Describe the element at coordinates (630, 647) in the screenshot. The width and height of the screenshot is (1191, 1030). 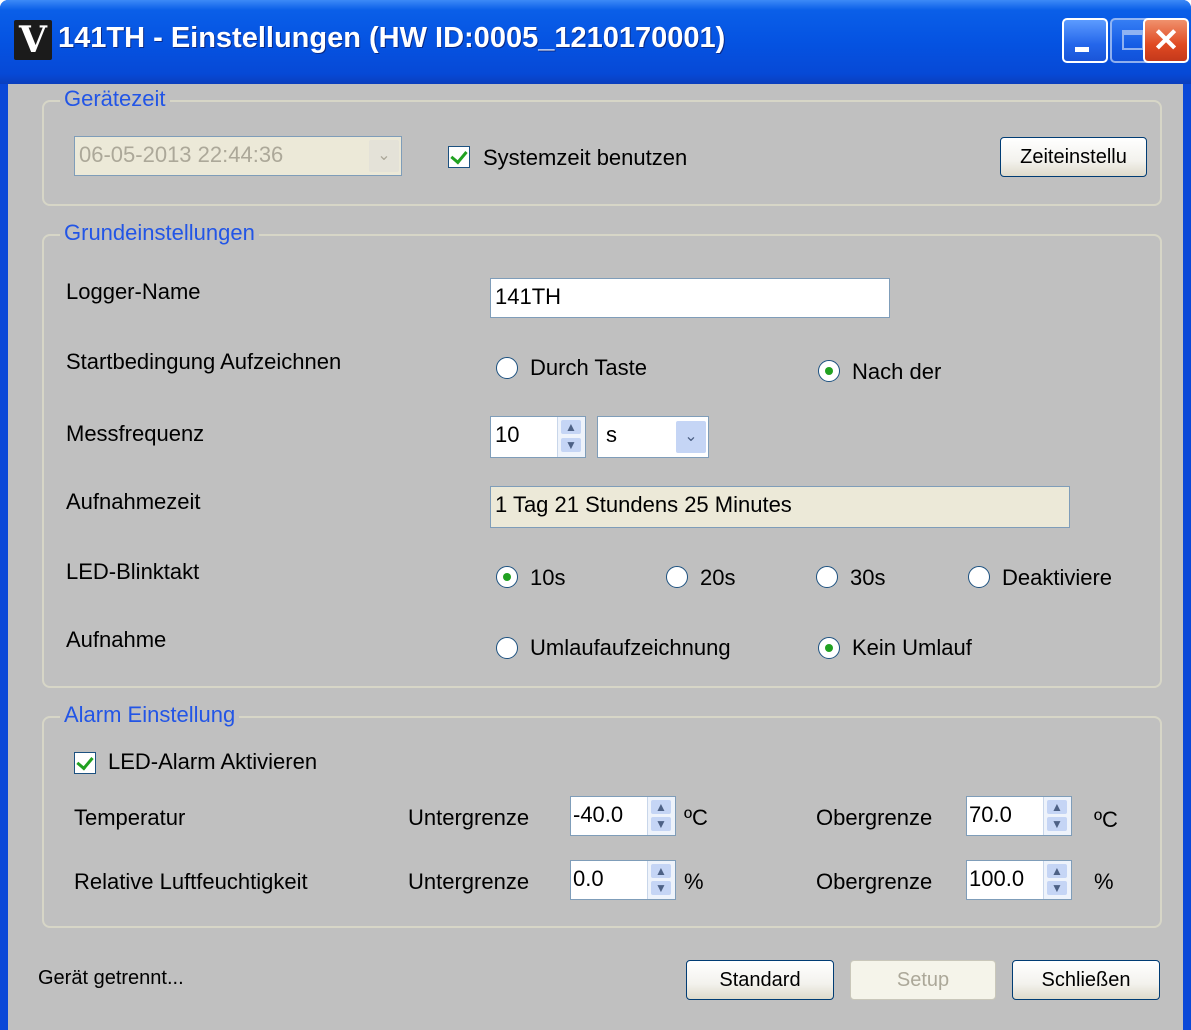
I see `radio-umlaufaufzeichnung-label: Umlaufaufzeichnung` at that location.